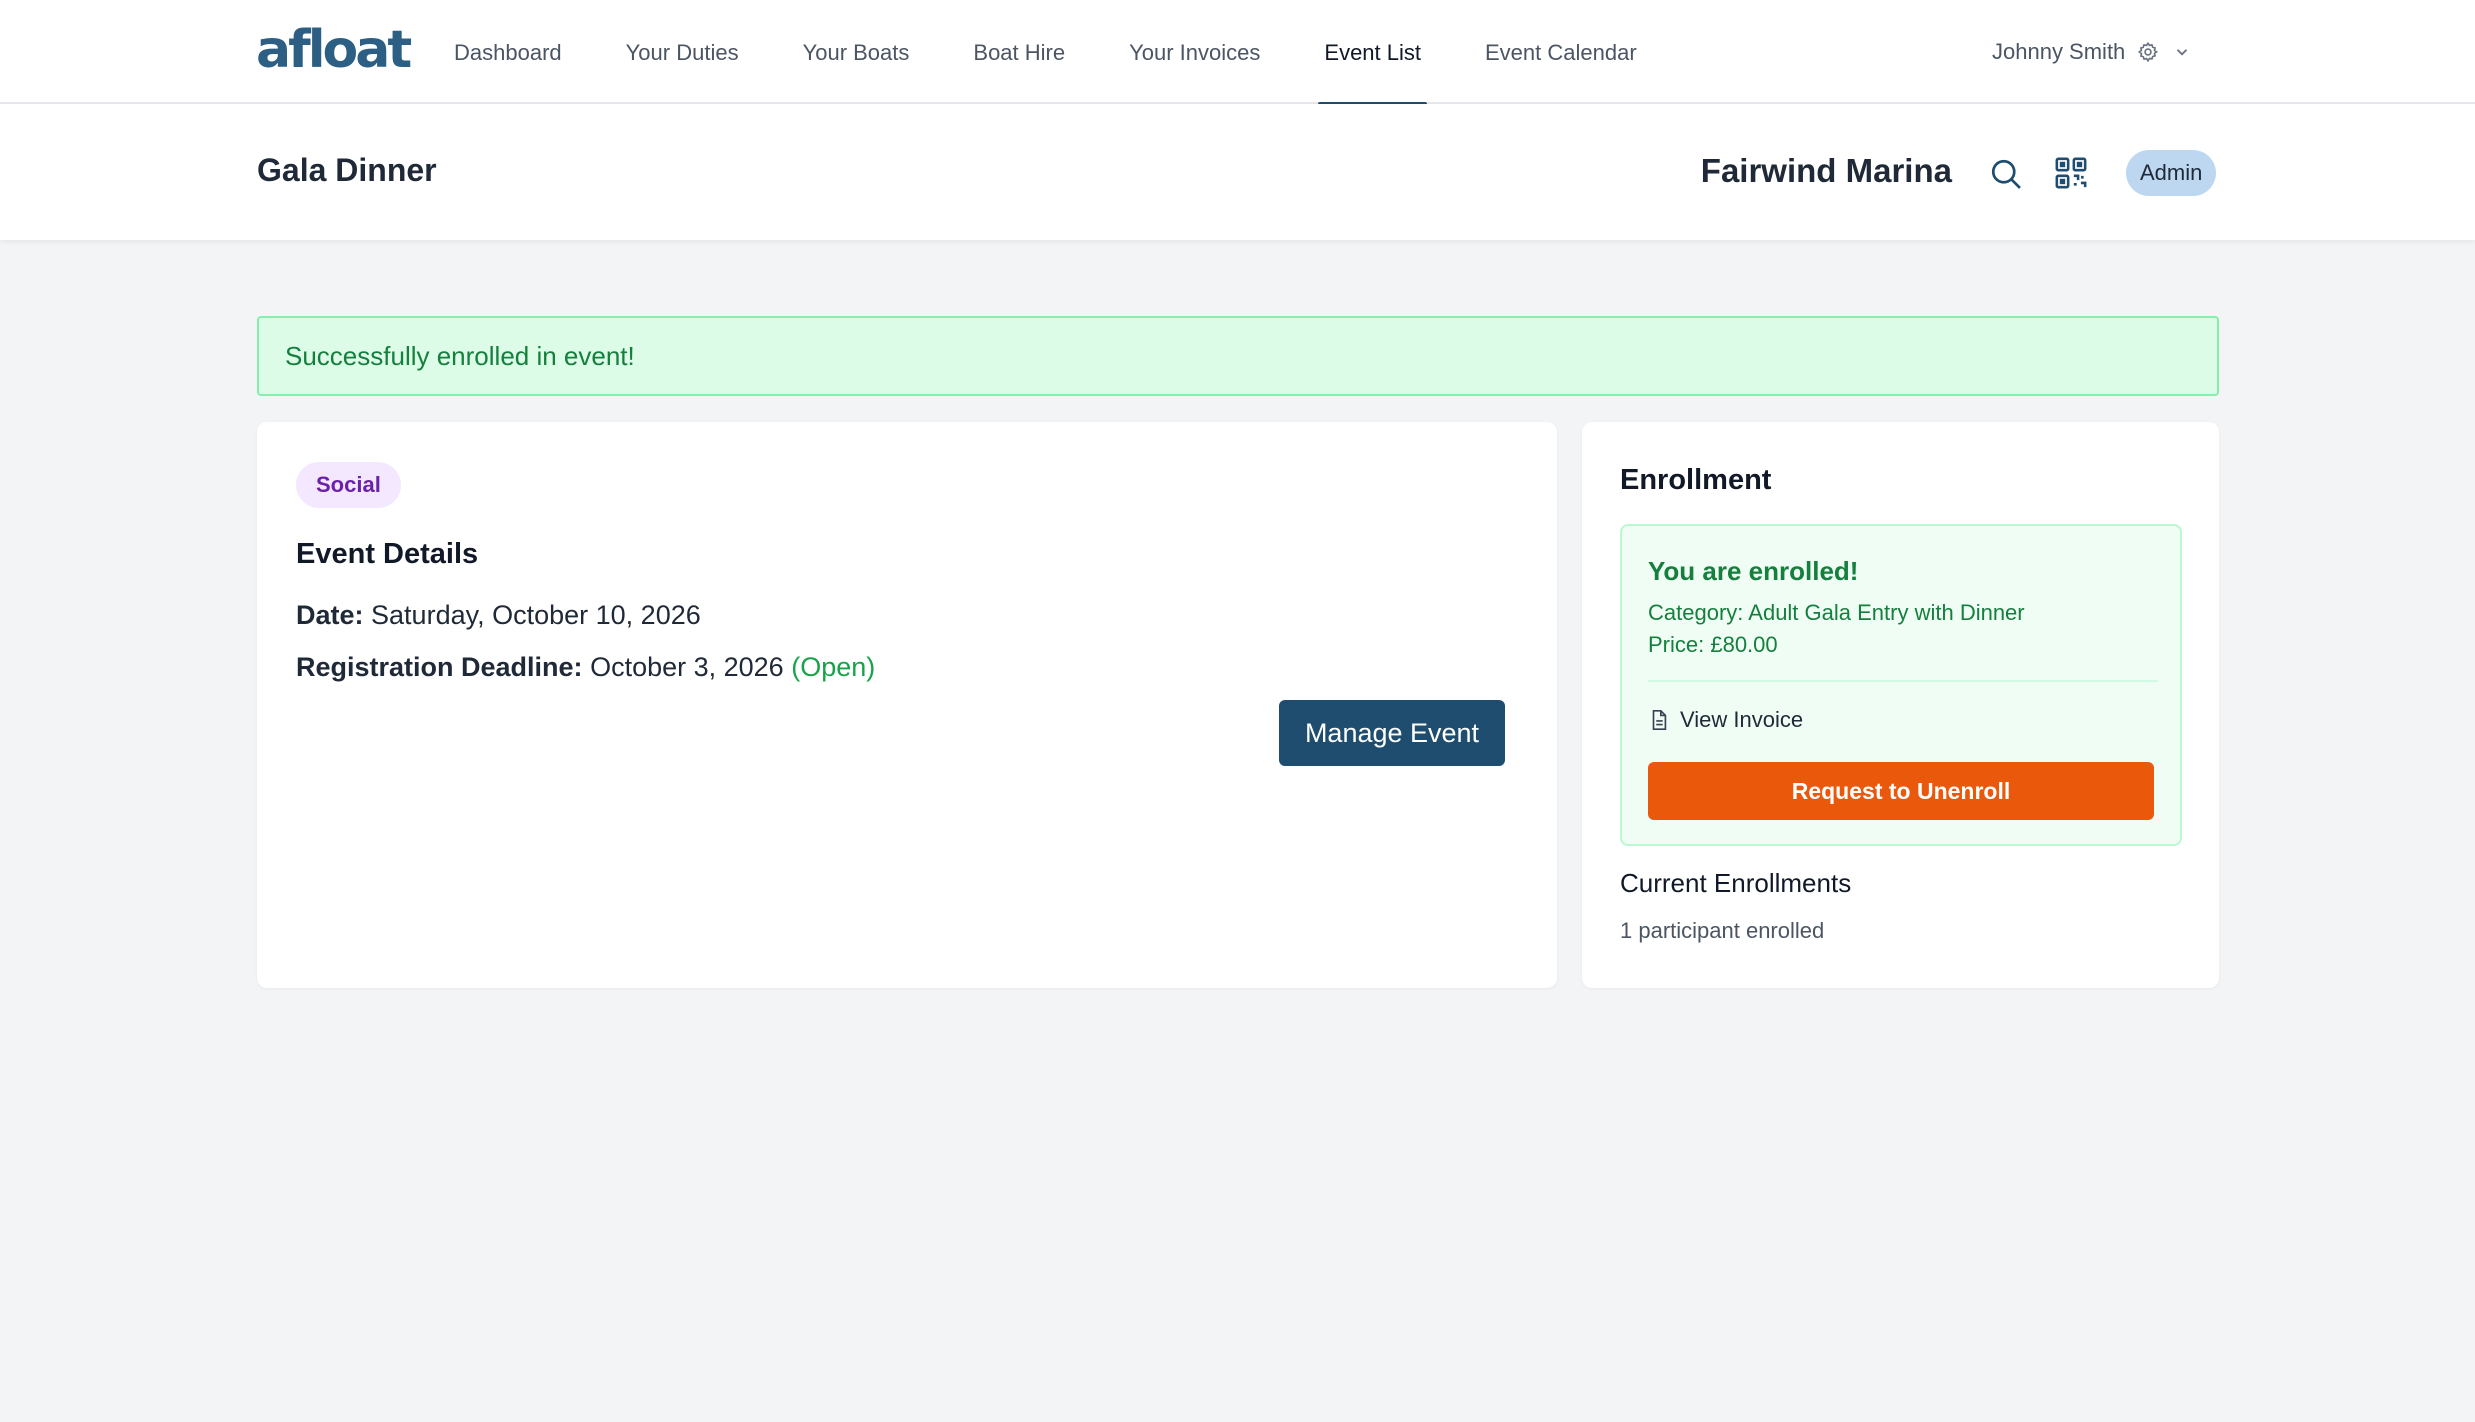 Image resolution: width=2475 pixels, height=1422 pixels. What do you see at coordinates (1659, 720) in the screenshot?
I see `document-icon` at bounding box center [1659, 720].